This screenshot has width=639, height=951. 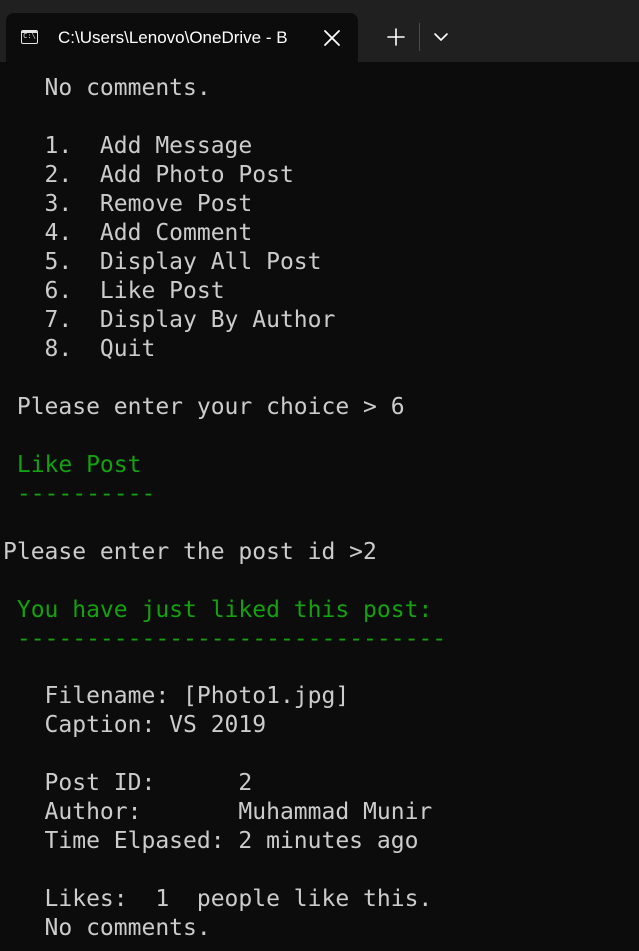 I want to click on menu-item: 2. Add Photo Post, so click(x=148, y=175).